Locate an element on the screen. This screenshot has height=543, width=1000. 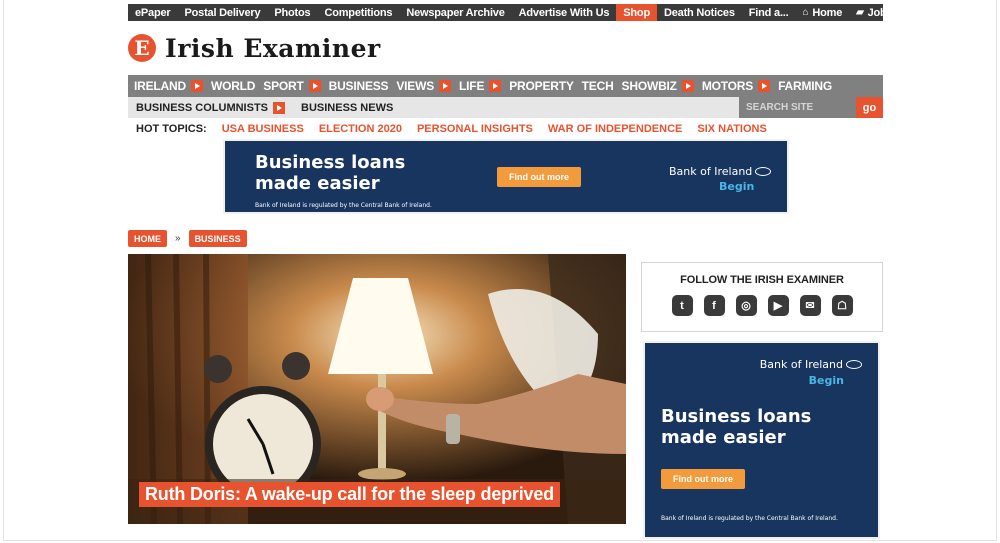
nav-item-tech: TECH is located at coordinates (598, 86).